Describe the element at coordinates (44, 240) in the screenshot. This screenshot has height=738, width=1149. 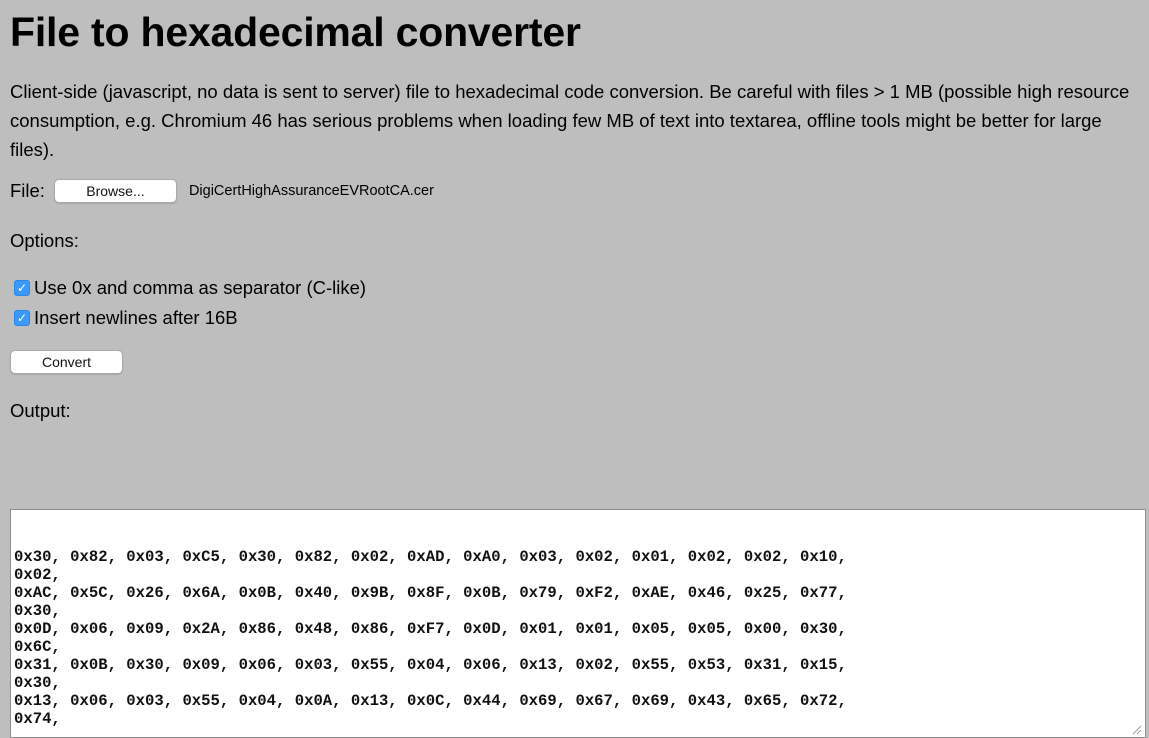
I see `options-label: Options:` at that location.